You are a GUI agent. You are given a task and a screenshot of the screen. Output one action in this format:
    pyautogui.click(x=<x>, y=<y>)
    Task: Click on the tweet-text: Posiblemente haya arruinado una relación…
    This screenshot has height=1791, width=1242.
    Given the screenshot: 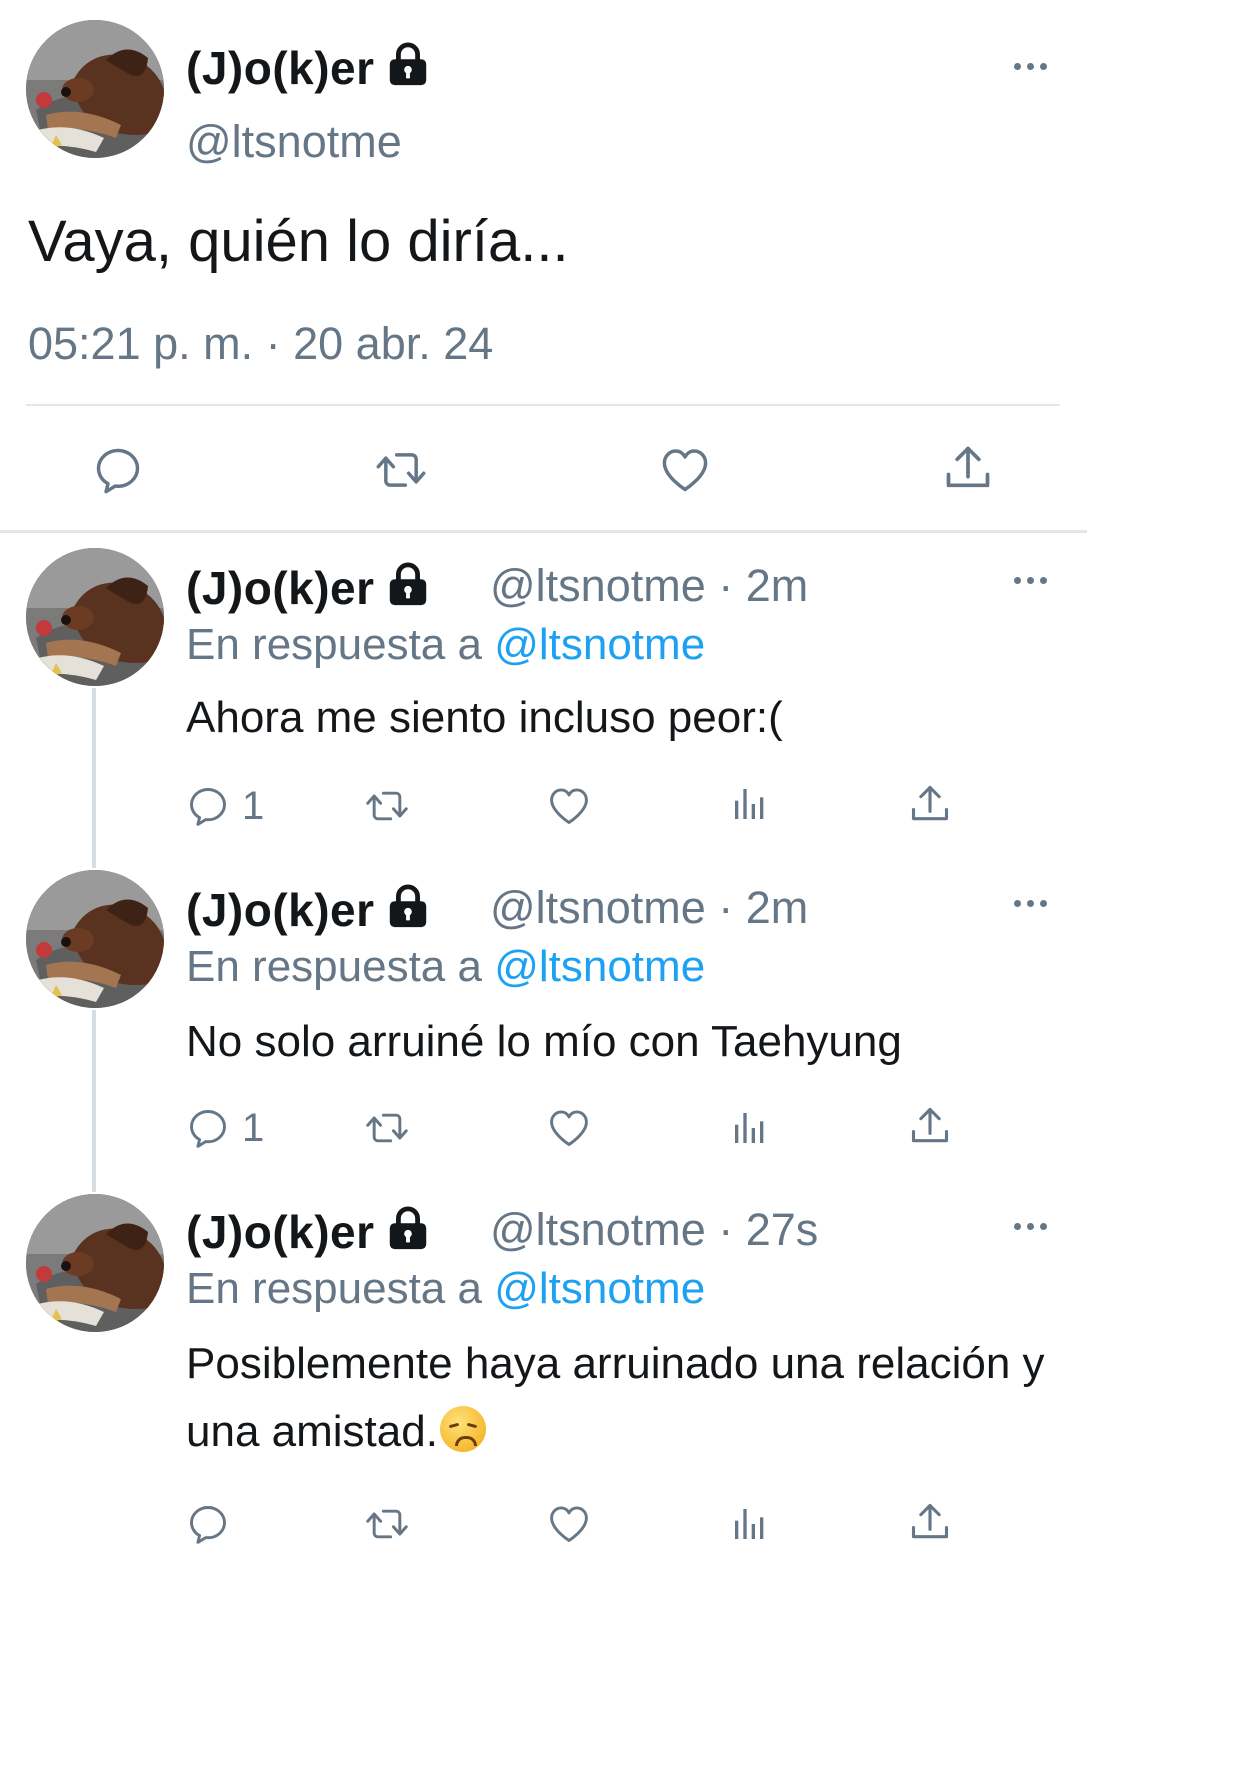 What is the action you would take?
    pyautogui.click(x=621, y=1398)
    